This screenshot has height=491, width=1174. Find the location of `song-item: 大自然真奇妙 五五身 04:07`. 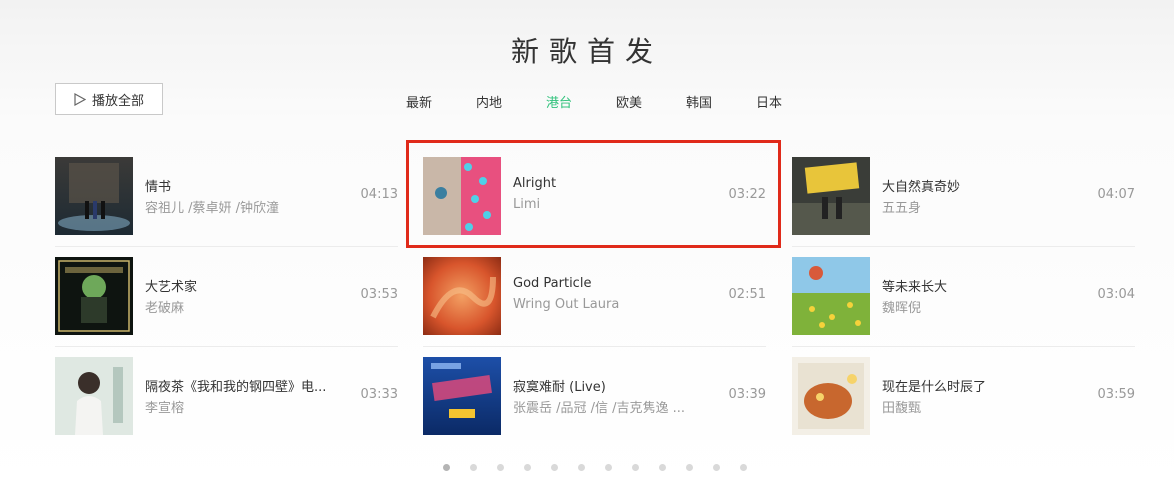

song-item: 大自然真奇妙 五五身 04:07 is located at coordinates (963, 196).